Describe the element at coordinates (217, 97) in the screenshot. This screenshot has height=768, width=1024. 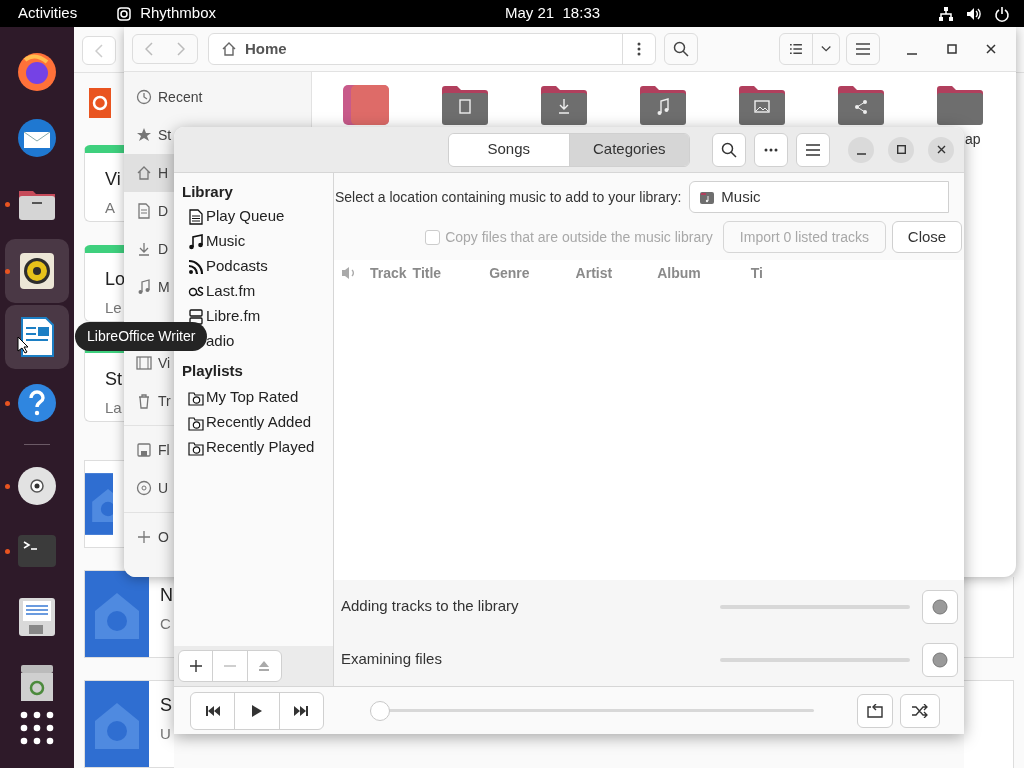
I see `sidebar-item: Recent` at that location.